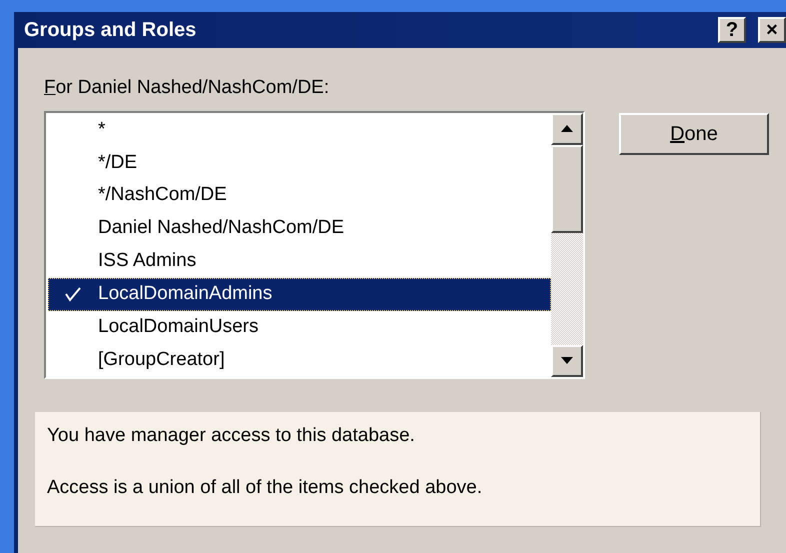 The image size is (786, 553). Describe the element at coordinates (265, 488) in the screenshot. I see `info-text: Access is a union of all of the items checked above.` at that location.